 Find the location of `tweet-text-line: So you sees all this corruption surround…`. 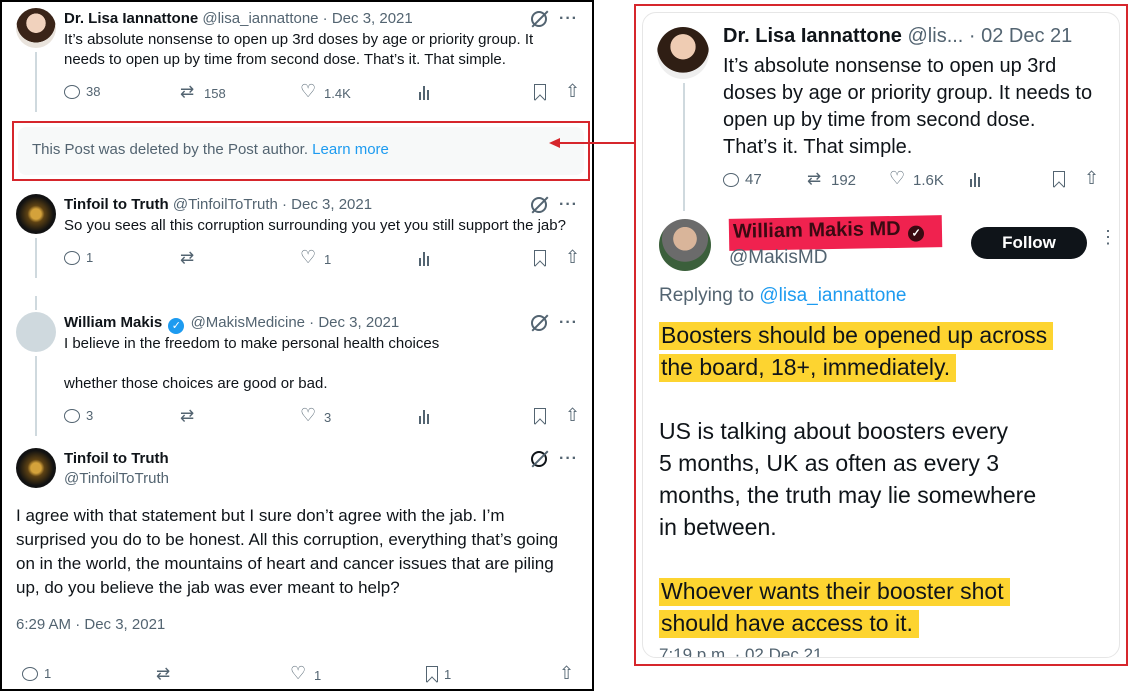

tweet-text-line: So you sees all this corruption surround… is located at coordinates (315, 225).